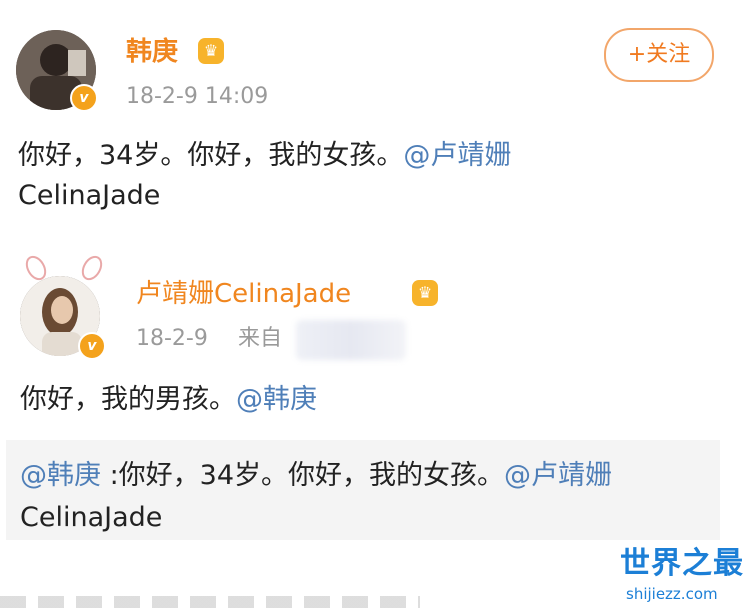 The width and height of the screenshot is (746, 608). Describe the element at coordinates (672, 594) in the screenshot. I see `watermark-domain: shijiezz.com` at that location.